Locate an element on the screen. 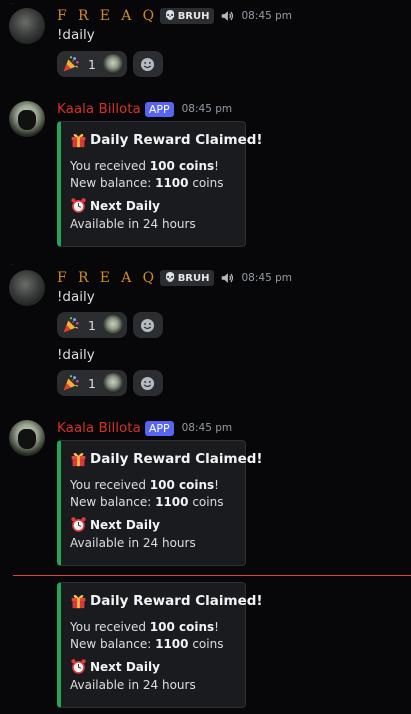  message-content-continuation: !daily is located at coordinates (76, 355).